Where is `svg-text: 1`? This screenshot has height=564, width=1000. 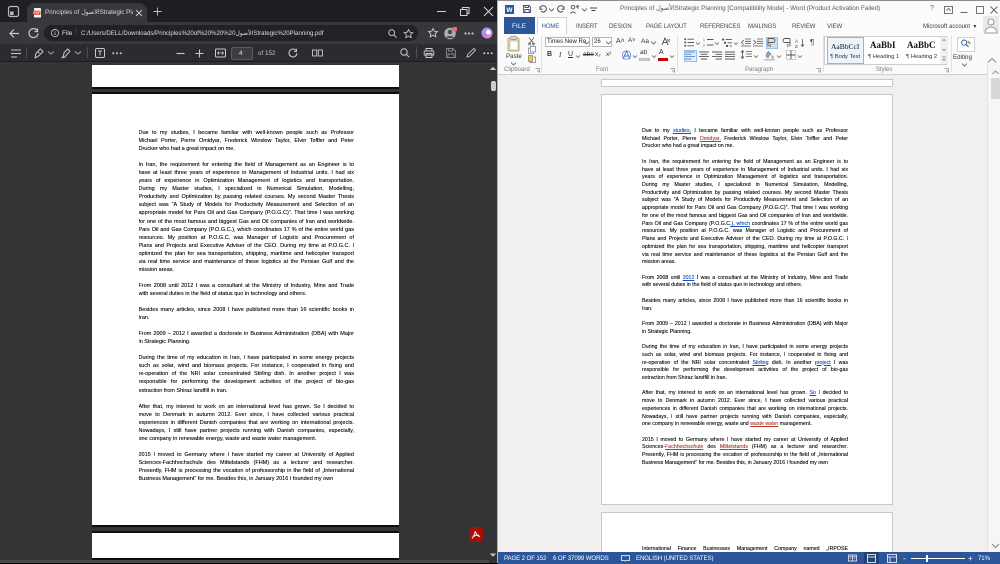
svg-text: 1 is located at coordinates (704, 40).